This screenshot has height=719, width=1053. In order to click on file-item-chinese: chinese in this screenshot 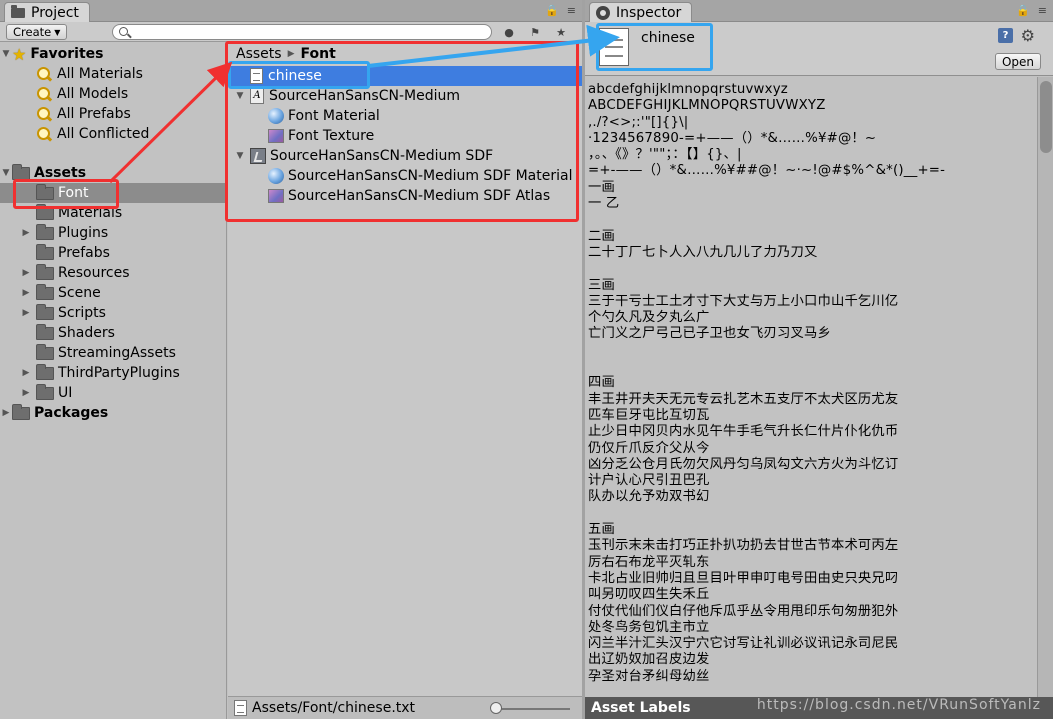, I will do `click(405, 76)`.